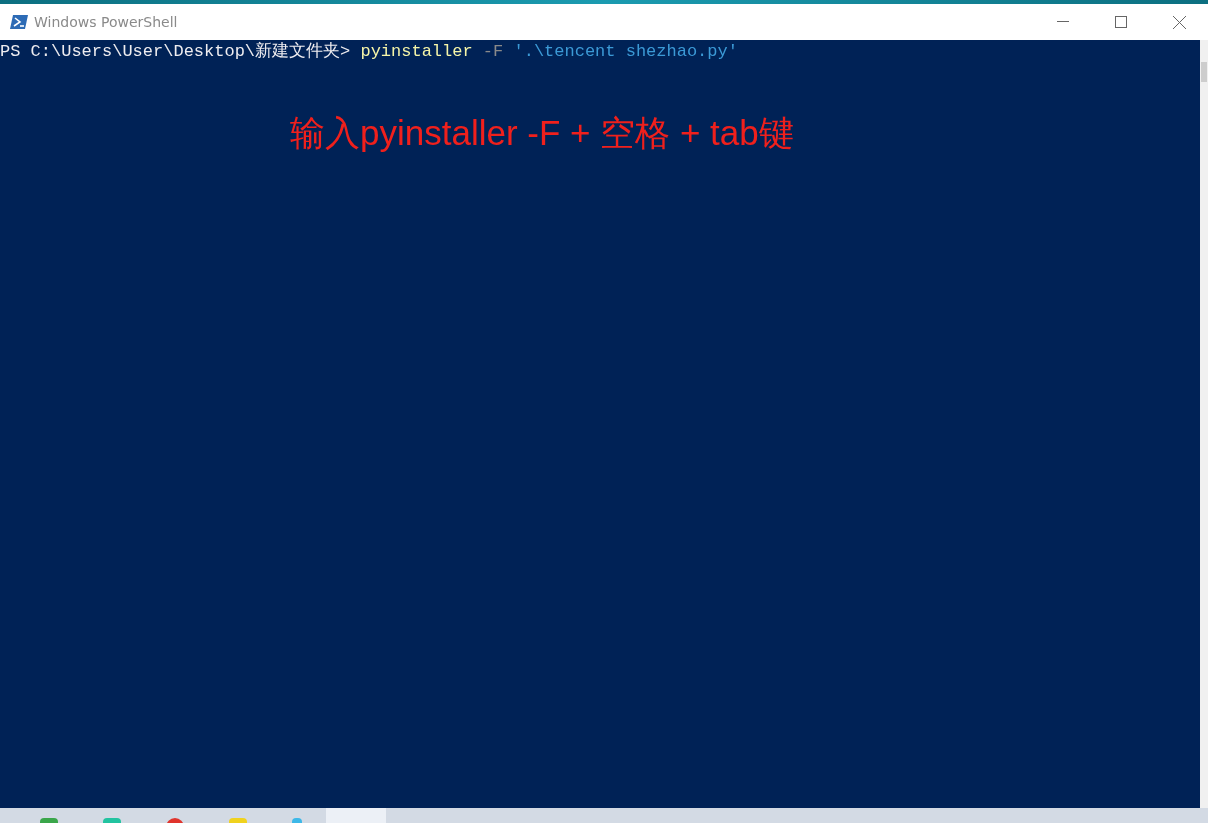 The image size is (1208, 823). Describe the element at coordinates (1063, 22) in the screenshot. I see `minimize-icon` at that location.